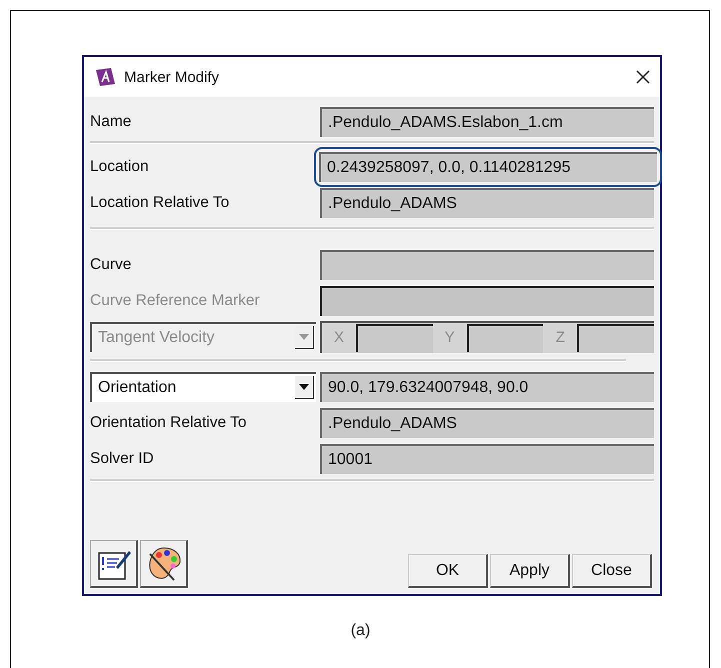 The height and width of the screenshot is (668, 721). Describe the element at coordinates (361, 631) in the screenshot. I see `figure-caption: (a)` at that location.